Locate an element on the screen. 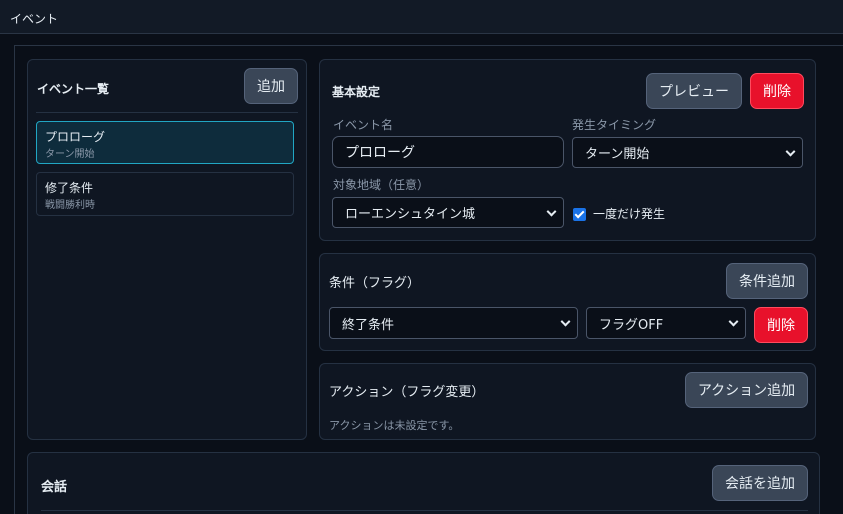 Image resolution: width=843 pixels, height=514 pixels. condition-flag-select: 終了条件 is located at coordinates (453, 323).